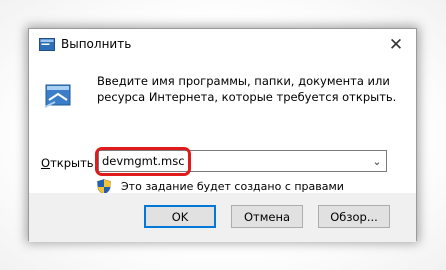 The image size is (446, 270). What do you see at coordinates (74, 163) in the screenshot?
I see `open-label-rest: ткрыть:` at bounding box center [74, 163].